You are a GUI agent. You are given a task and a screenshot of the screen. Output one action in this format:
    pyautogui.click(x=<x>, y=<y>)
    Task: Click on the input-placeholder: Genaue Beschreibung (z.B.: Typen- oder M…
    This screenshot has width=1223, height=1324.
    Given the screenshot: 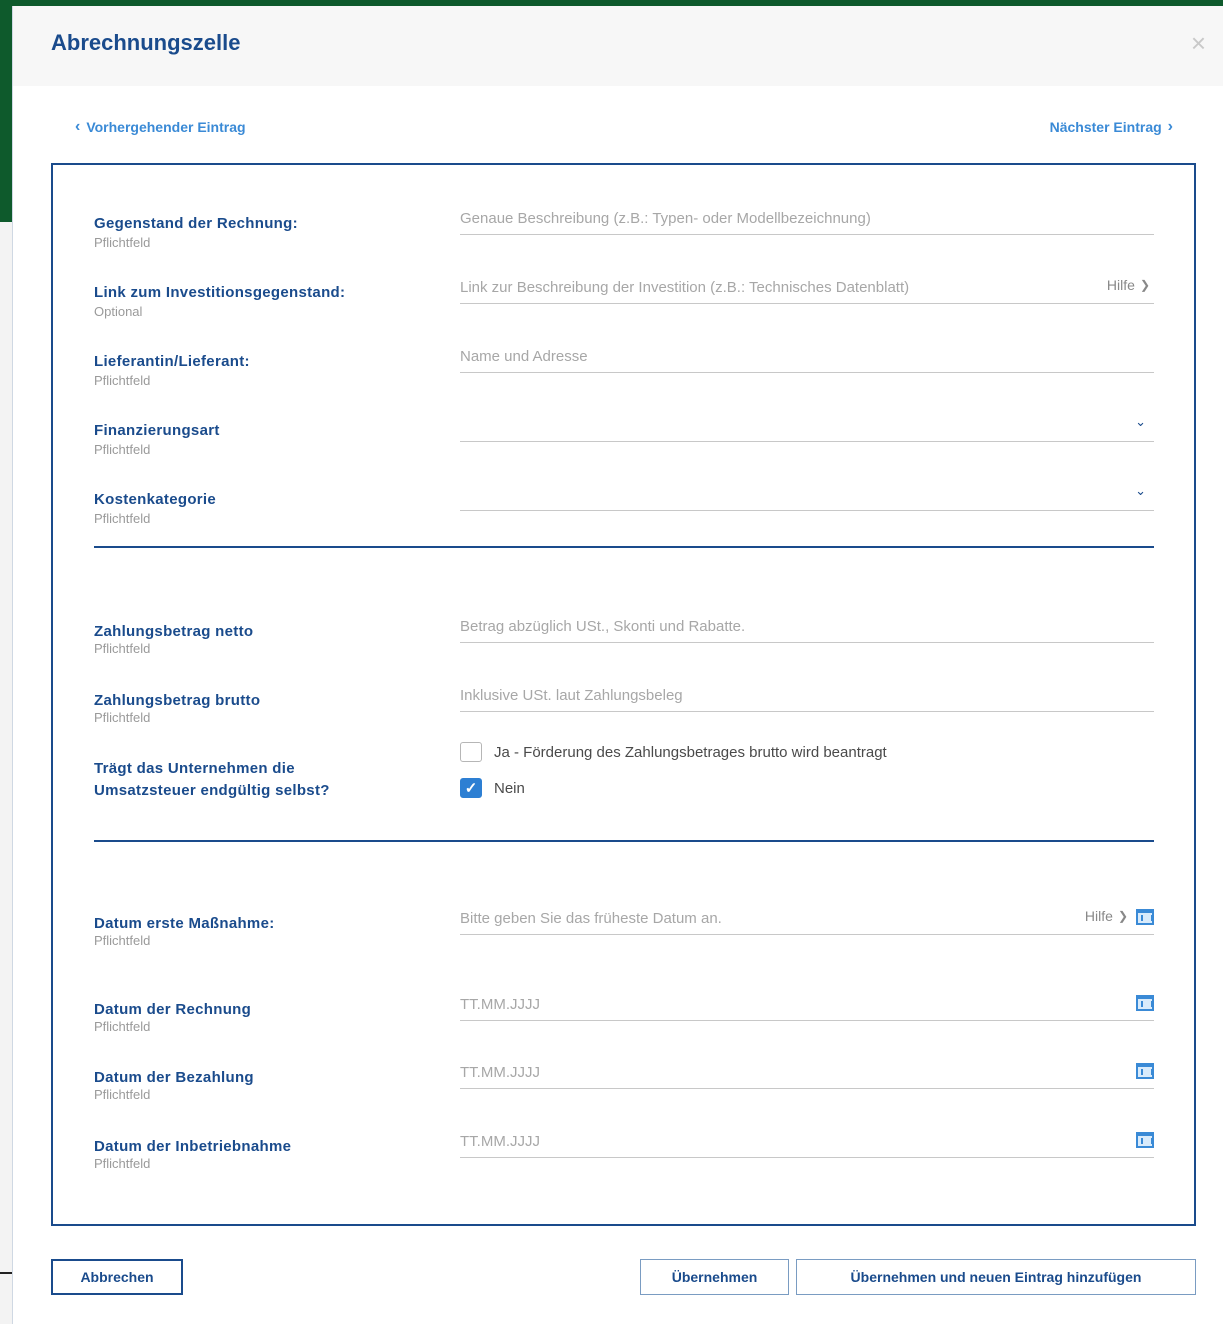 What is the action you would take?
    pyautogui.click(x=665, y=218)
    